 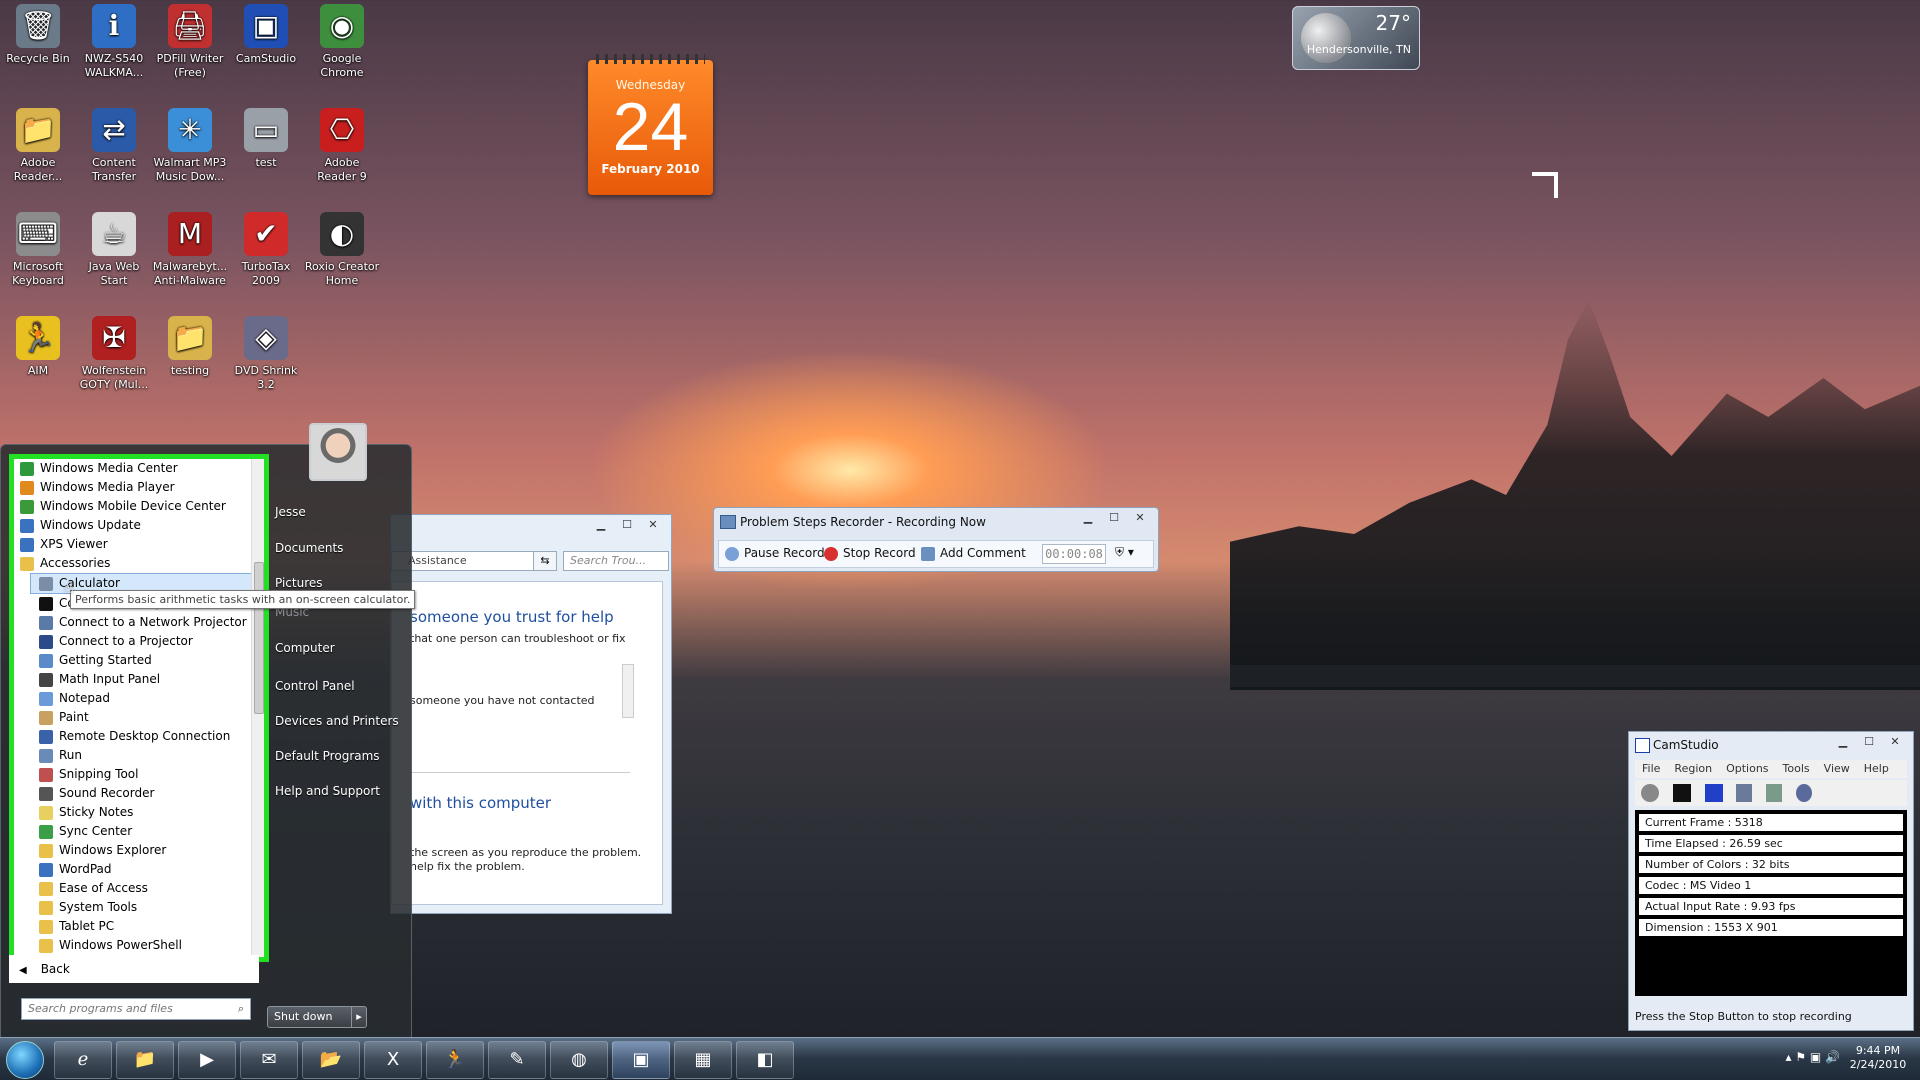 What do you see at coordinates (1693, 768) in the screenshot?
I see `menu-region: Region` at bounding box center [1693, 768].